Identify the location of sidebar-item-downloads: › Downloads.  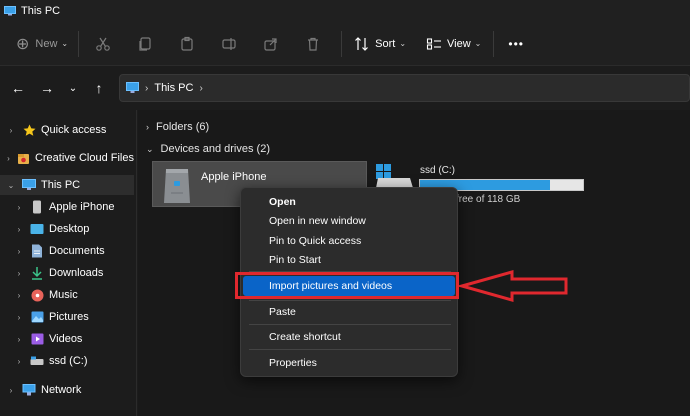
(67, 273).